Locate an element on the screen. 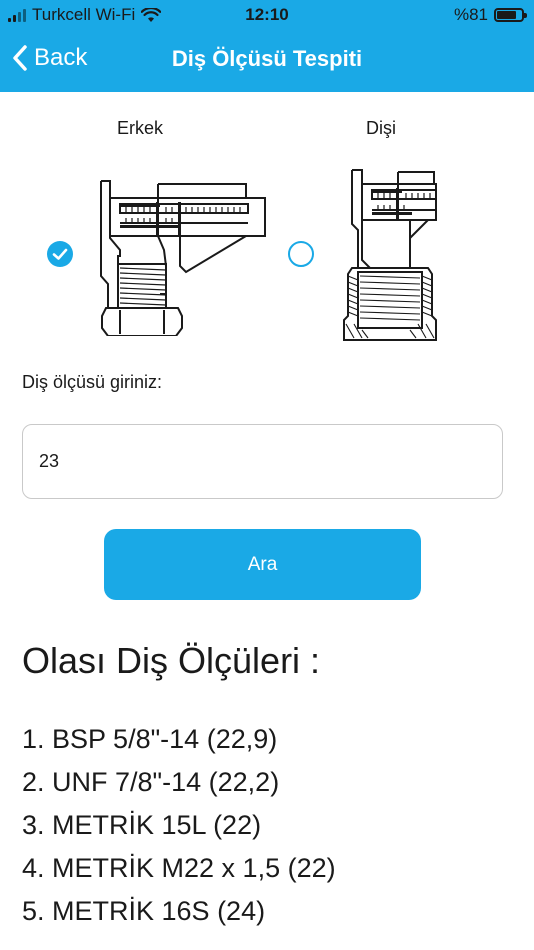 The height and width of the screenshot is (950, 534). navigation-bar: Back Diş Ölçüsü Tespiti is located at coordinates (267, 61).